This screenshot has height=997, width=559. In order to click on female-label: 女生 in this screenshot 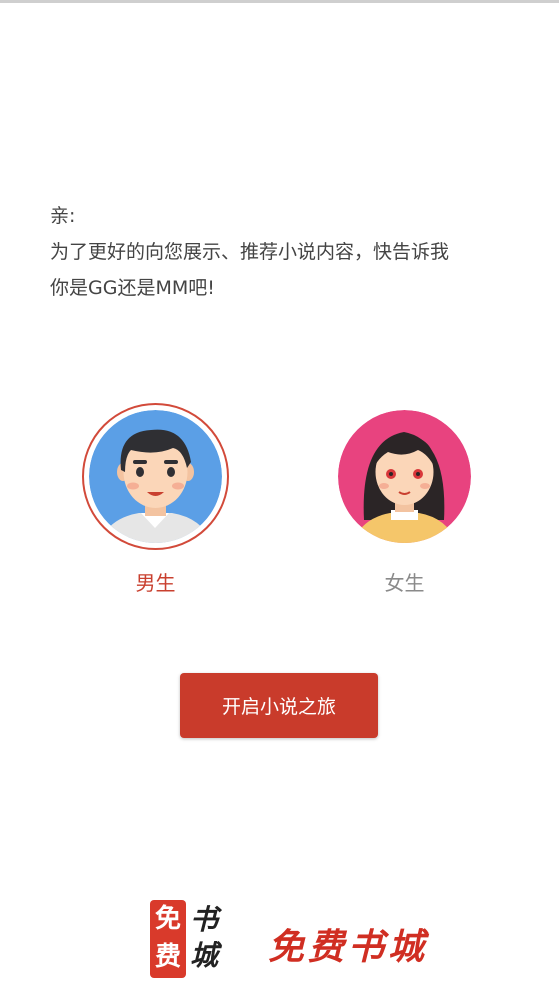, I will do `click(404, 581)`.